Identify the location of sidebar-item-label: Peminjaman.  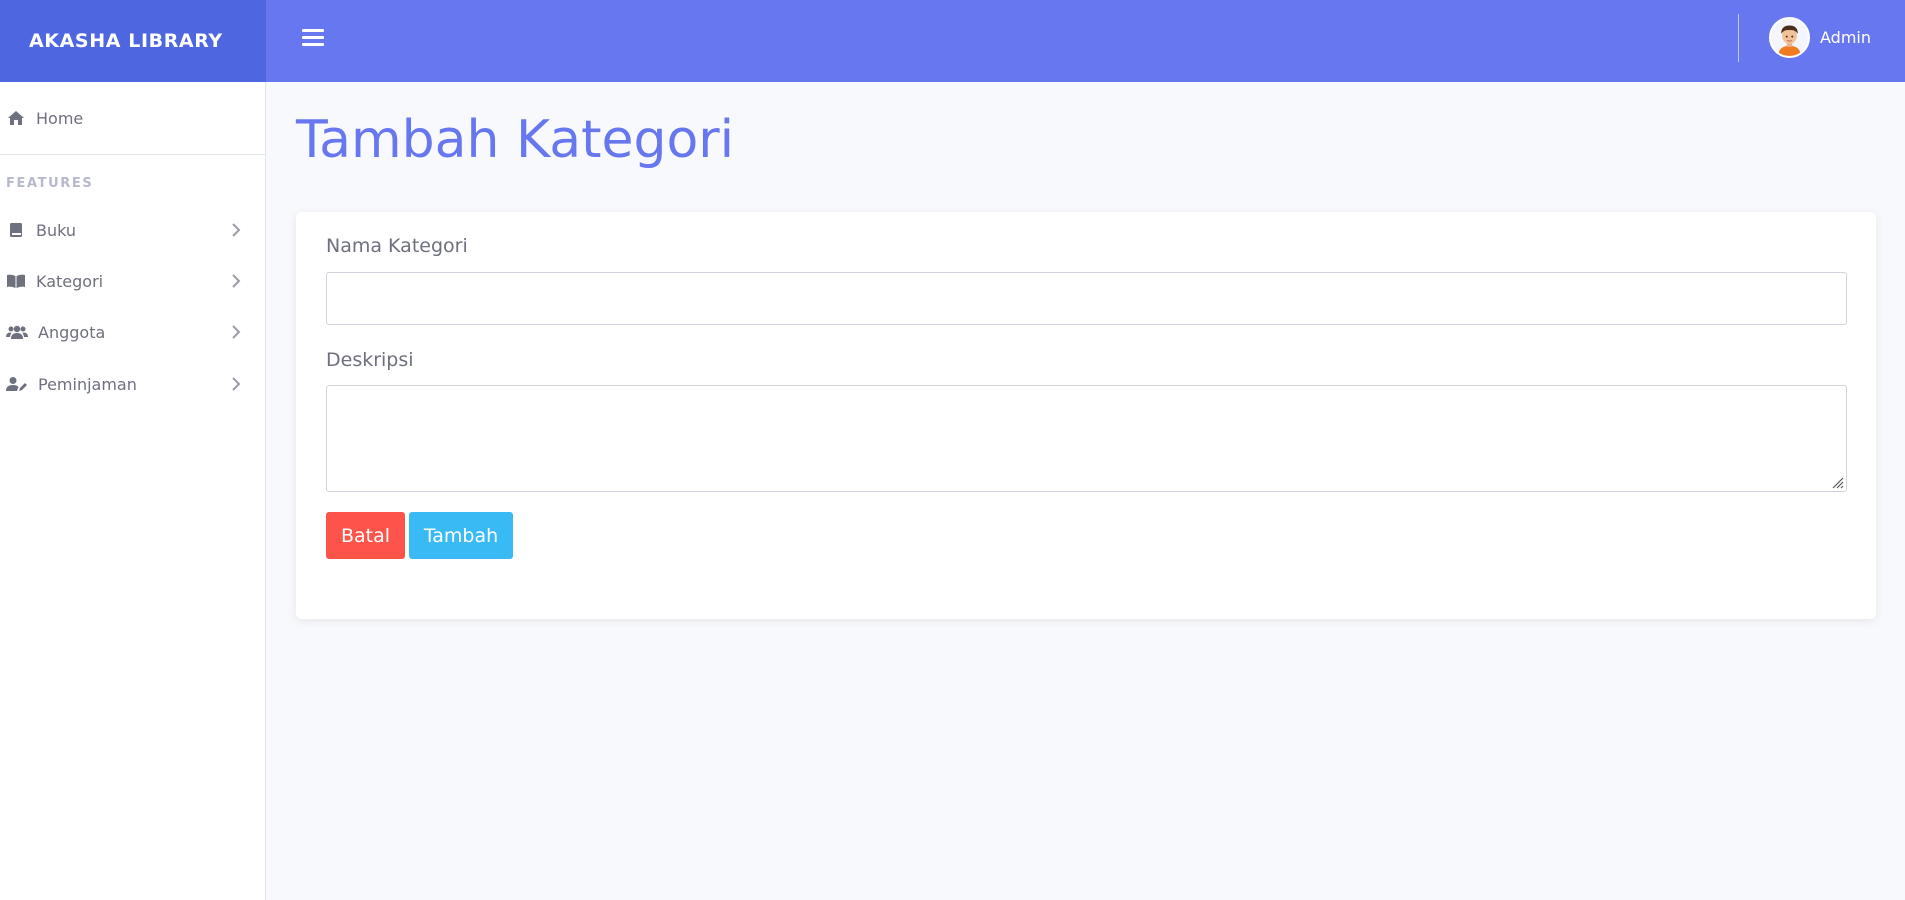
(87, 384).